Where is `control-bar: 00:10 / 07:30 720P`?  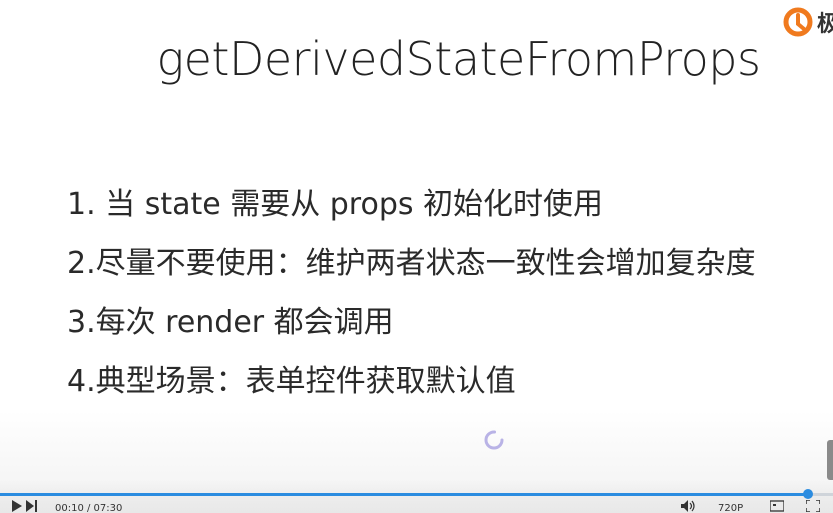 control-bar: 00:10 / 07:30 720P is located at coordinates (416, 496).